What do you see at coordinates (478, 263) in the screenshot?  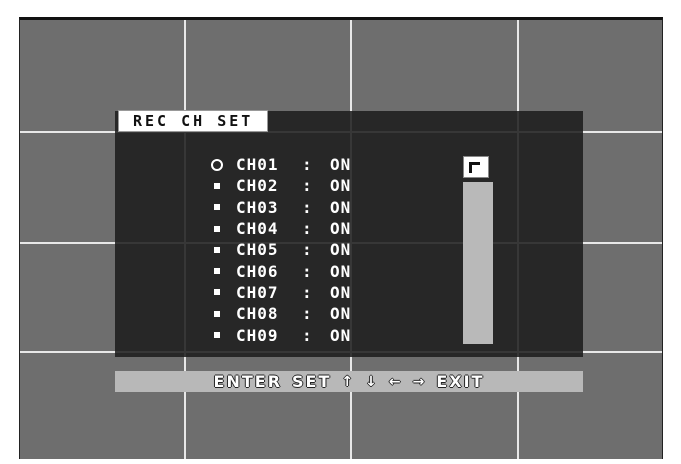 I see `scrollbar-track` at bounding box center [478, 263].